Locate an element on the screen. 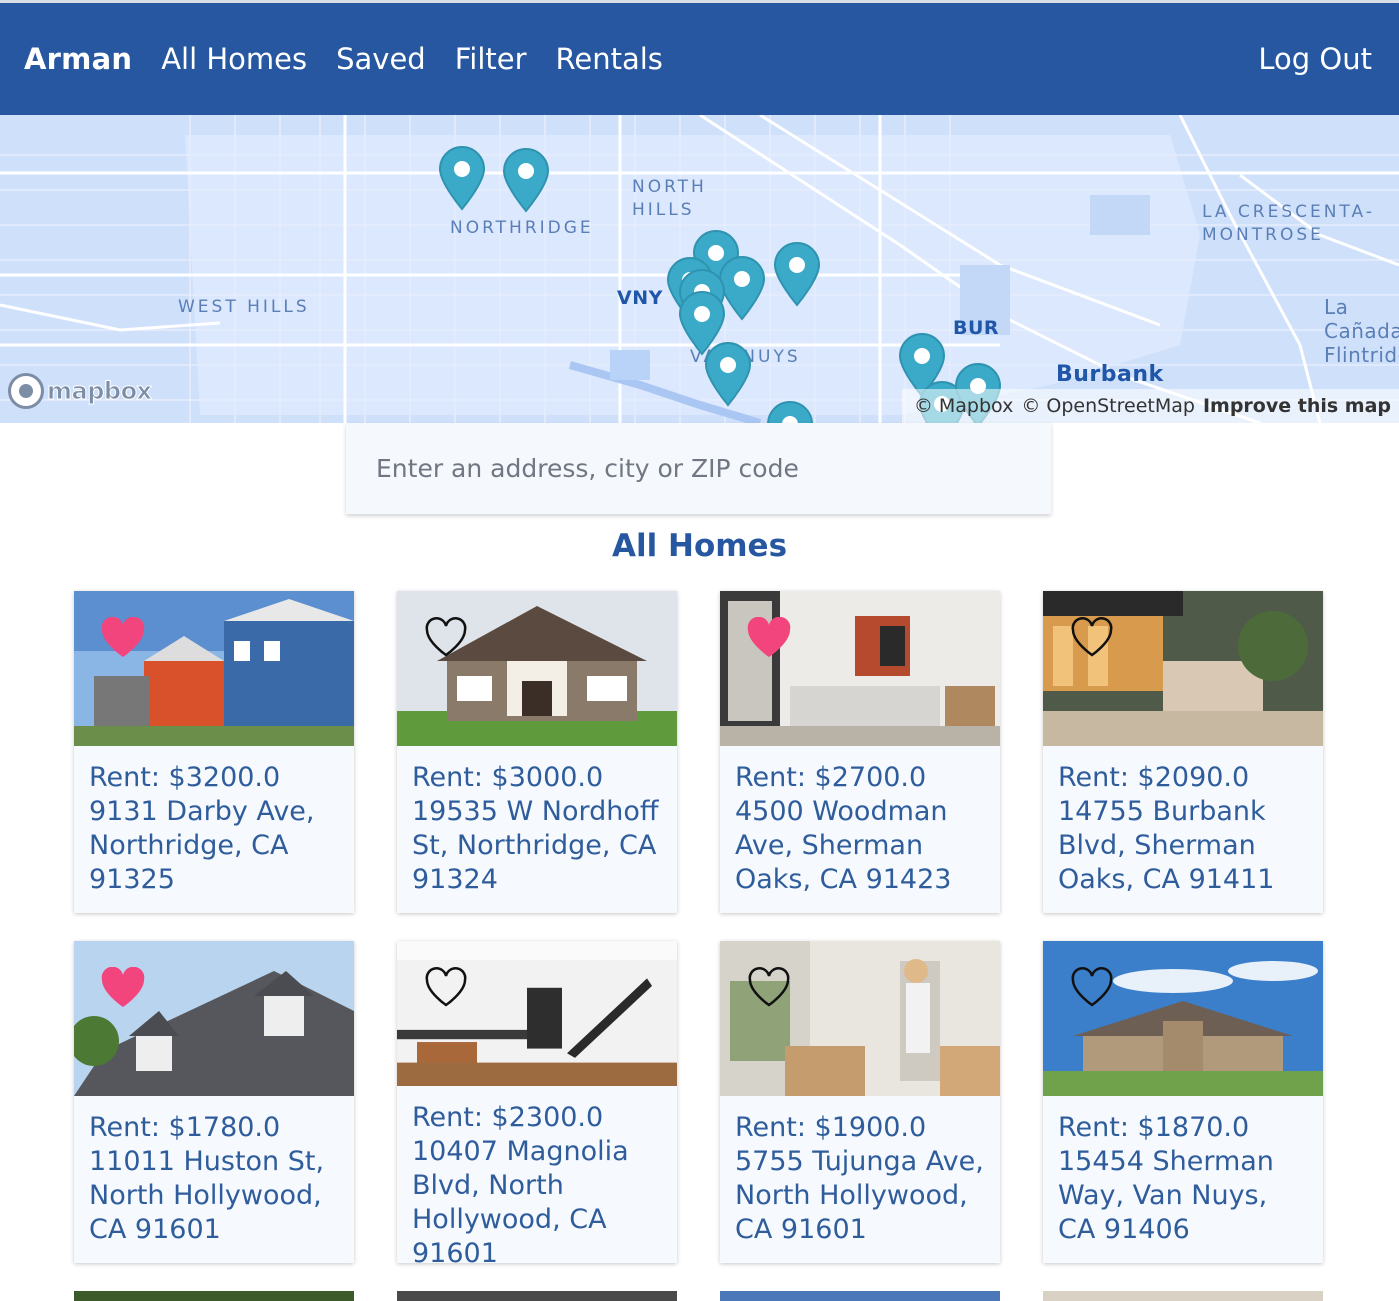 This screenshot has height=1301, width=1399. nav-link-rentals: Rentals is located at coordinates (609, 59).